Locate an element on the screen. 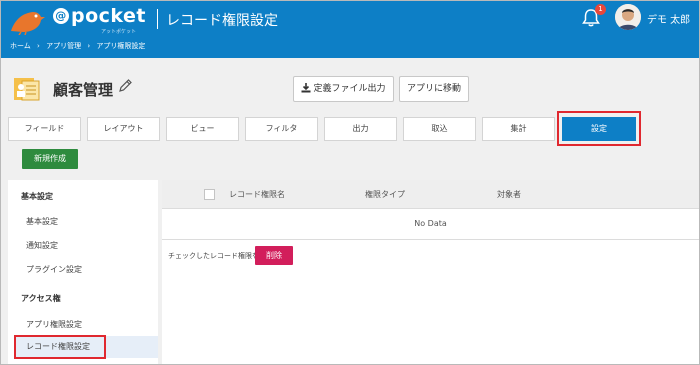  breadcrumb: ホーム › アプリ管理 › アプリ権限設定 is located at coordinates (79, 46).